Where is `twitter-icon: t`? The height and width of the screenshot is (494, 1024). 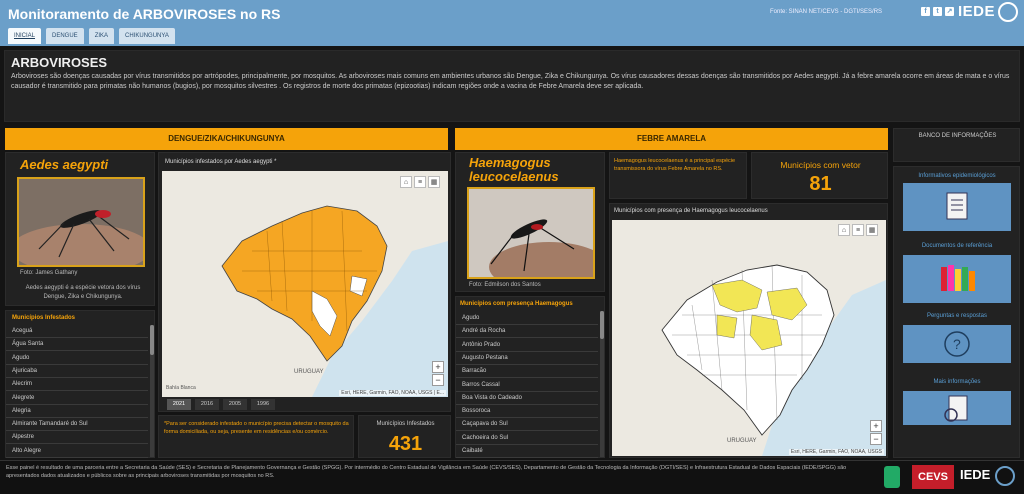 twitter-icon: t is located at coordinates (937, 11).